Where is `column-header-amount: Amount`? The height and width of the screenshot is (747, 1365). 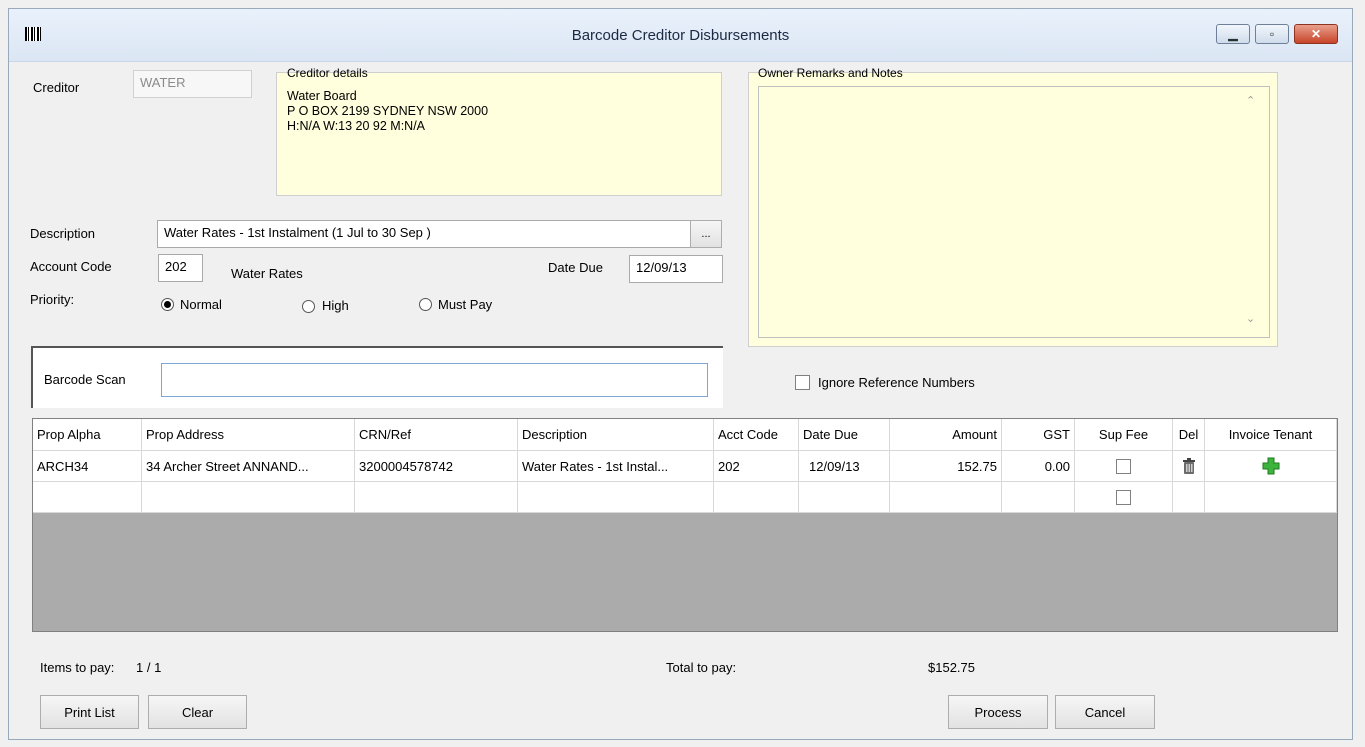
column-header-amount: Amount is located at coordinates (946, 435).